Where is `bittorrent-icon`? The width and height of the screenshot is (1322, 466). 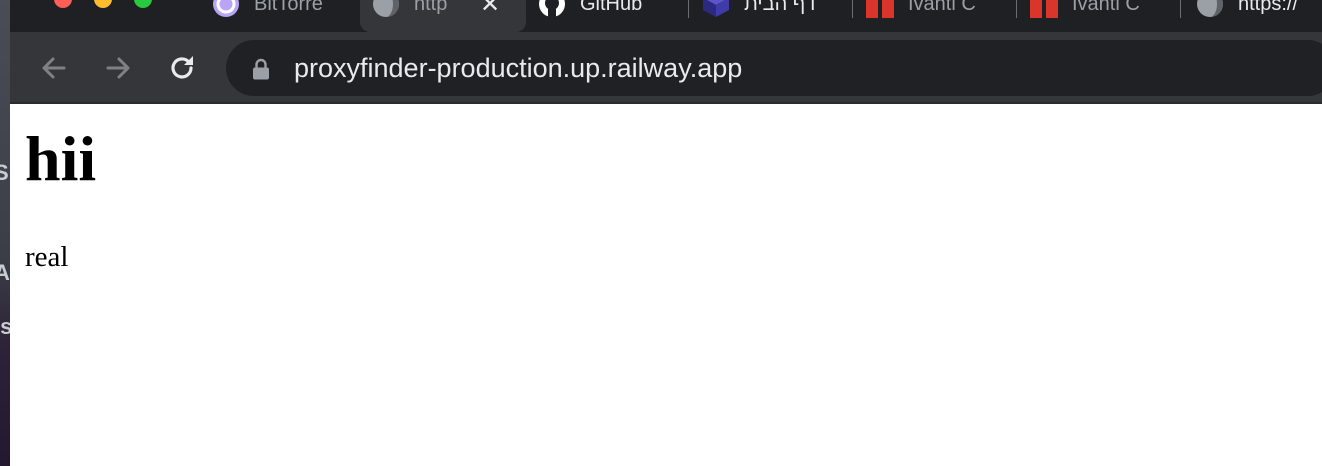
bittorrent-icon is located at coordinates (226, 8).